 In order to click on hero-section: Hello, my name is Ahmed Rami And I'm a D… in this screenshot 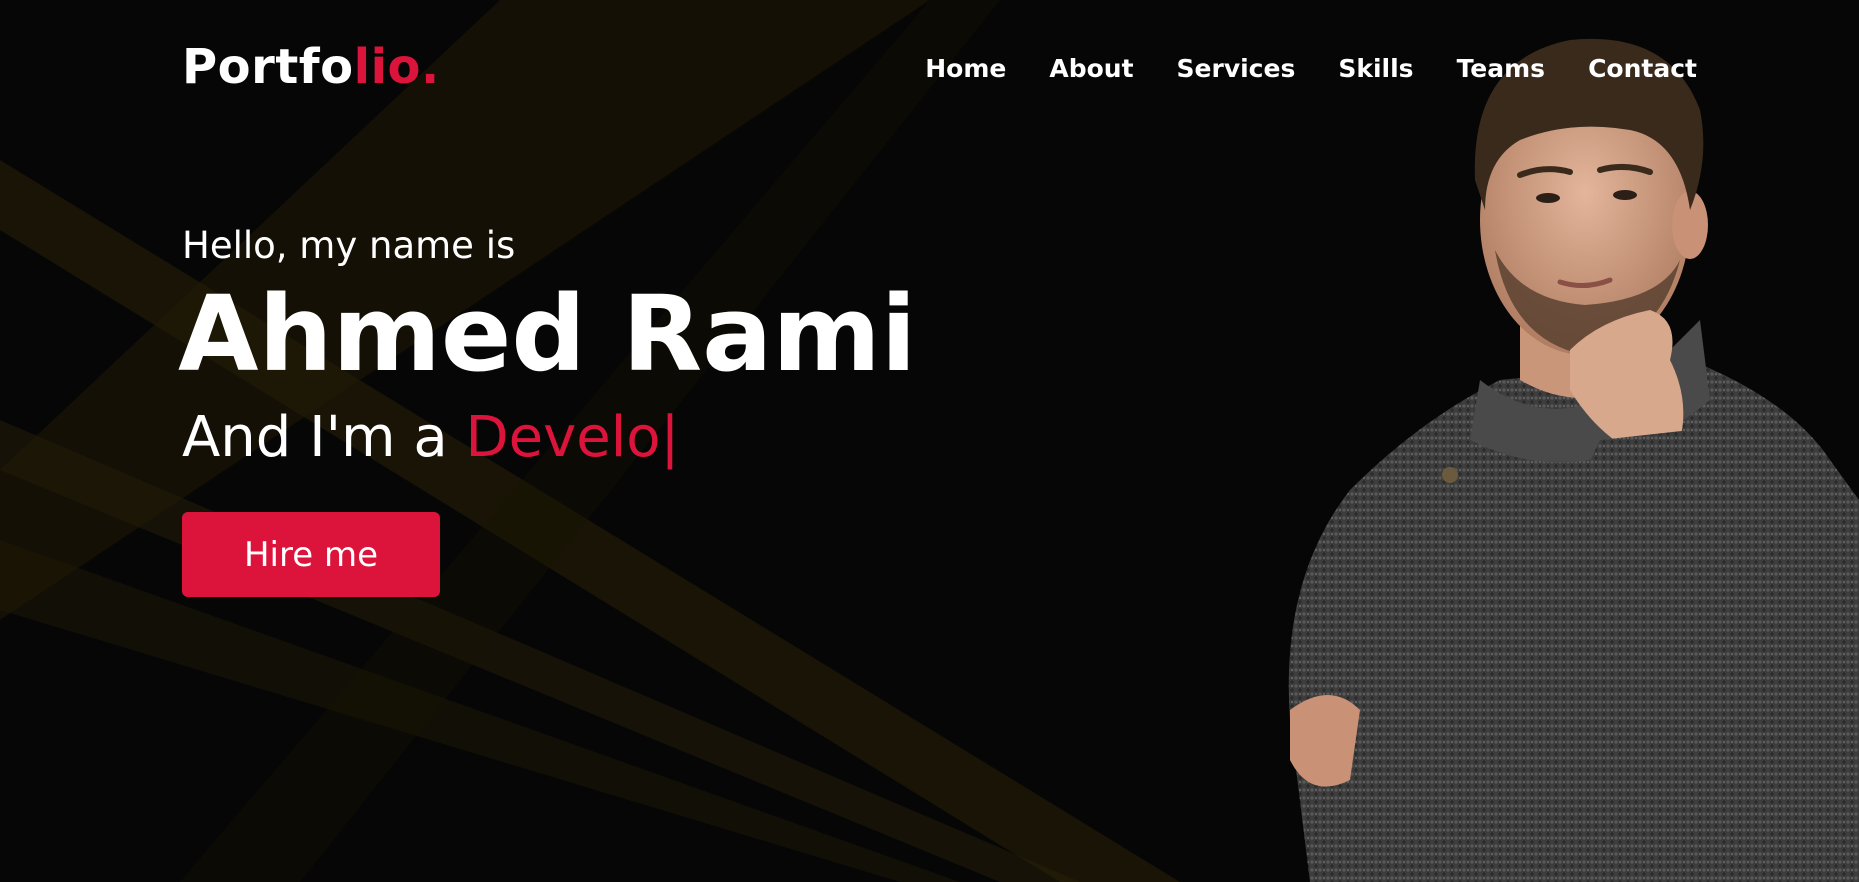, I will do `click(547, 344)`.